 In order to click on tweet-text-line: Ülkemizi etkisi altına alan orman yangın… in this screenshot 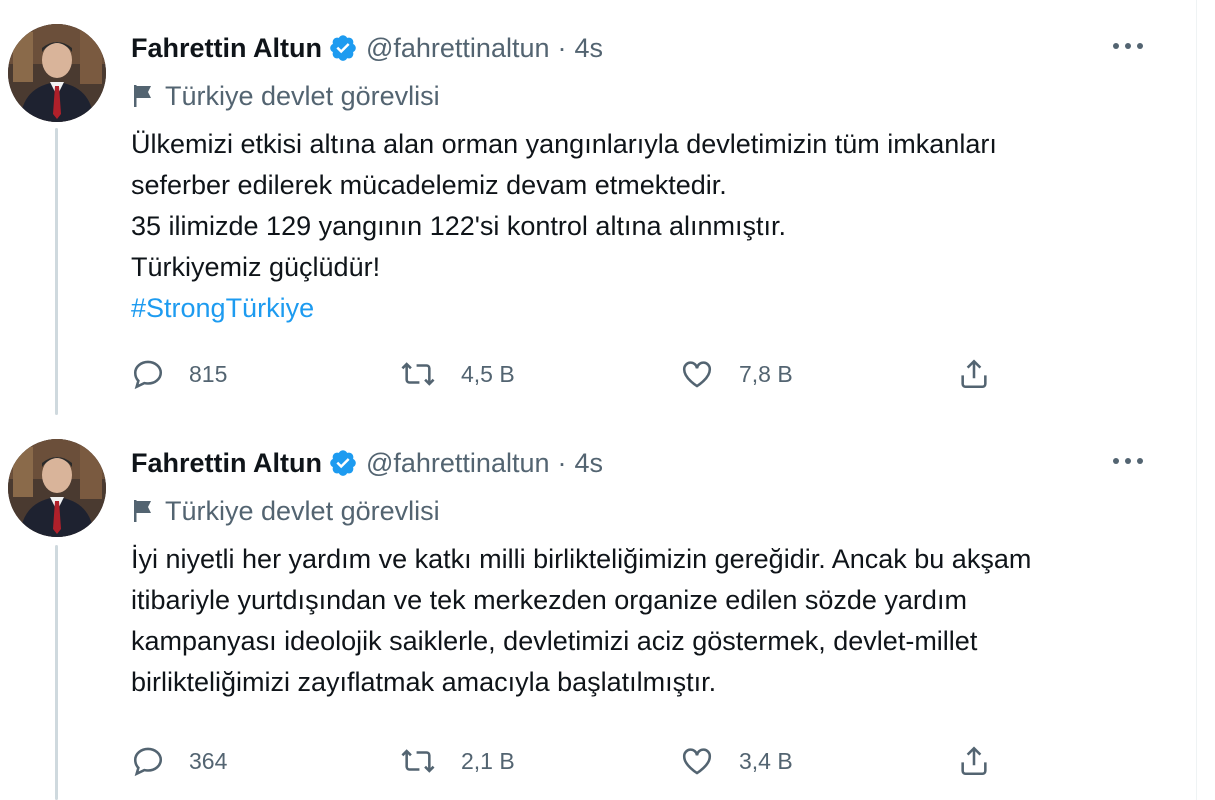, I will do `click(564, 144)`.